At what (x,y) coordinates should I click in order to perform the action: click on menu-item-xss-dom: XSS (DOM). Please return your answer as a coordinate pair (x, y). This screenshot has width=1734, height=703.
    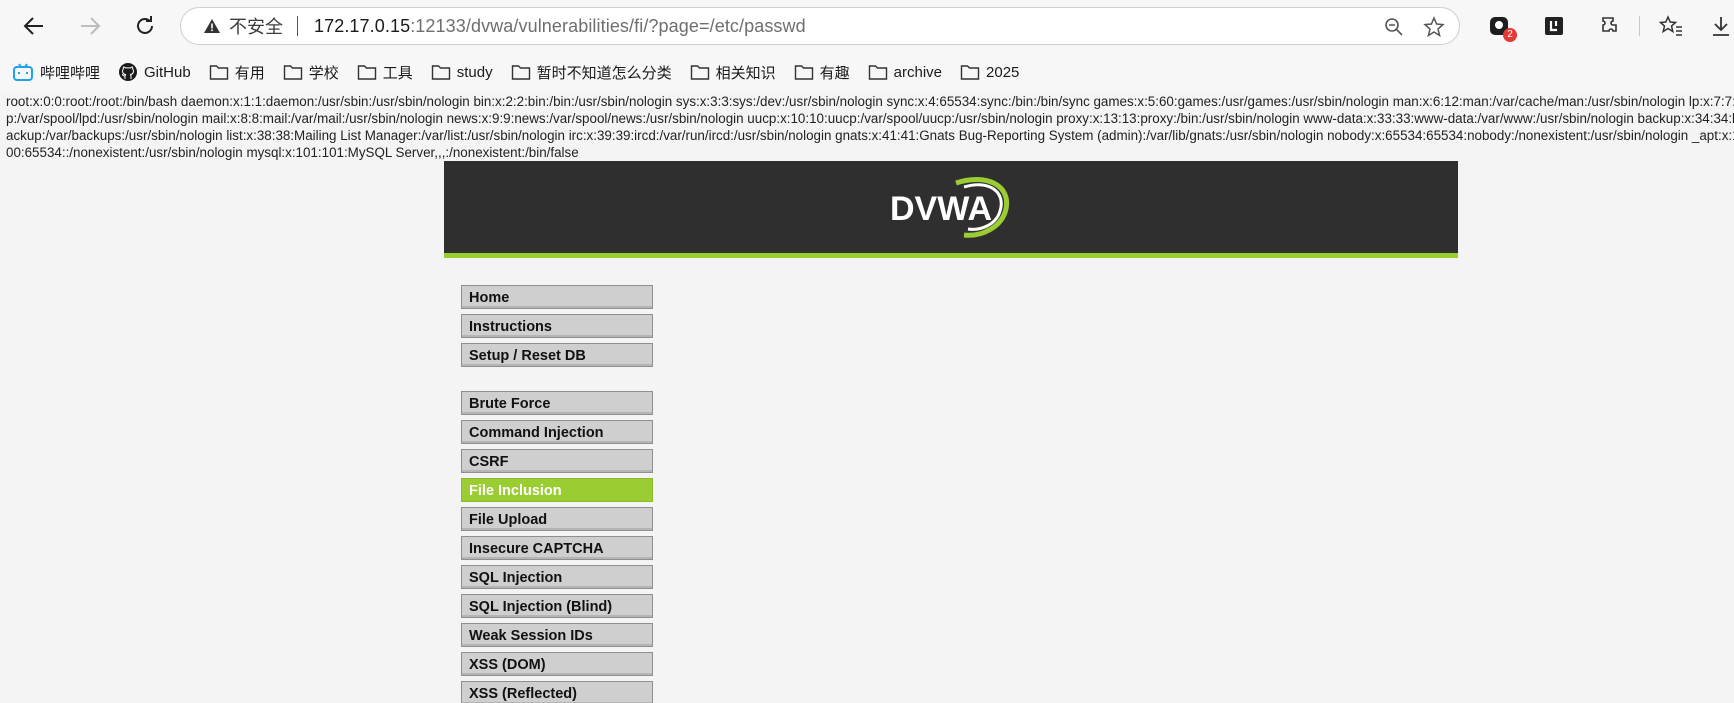
    Looking at the image, I should click on (557, 664).